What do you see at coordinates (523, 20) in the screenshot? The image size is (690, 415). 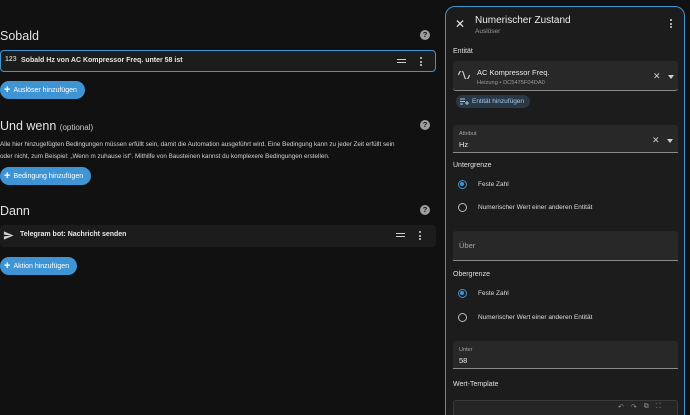 I see `panel-title: Numerischer Zustand` at bounding box center [523, 20].